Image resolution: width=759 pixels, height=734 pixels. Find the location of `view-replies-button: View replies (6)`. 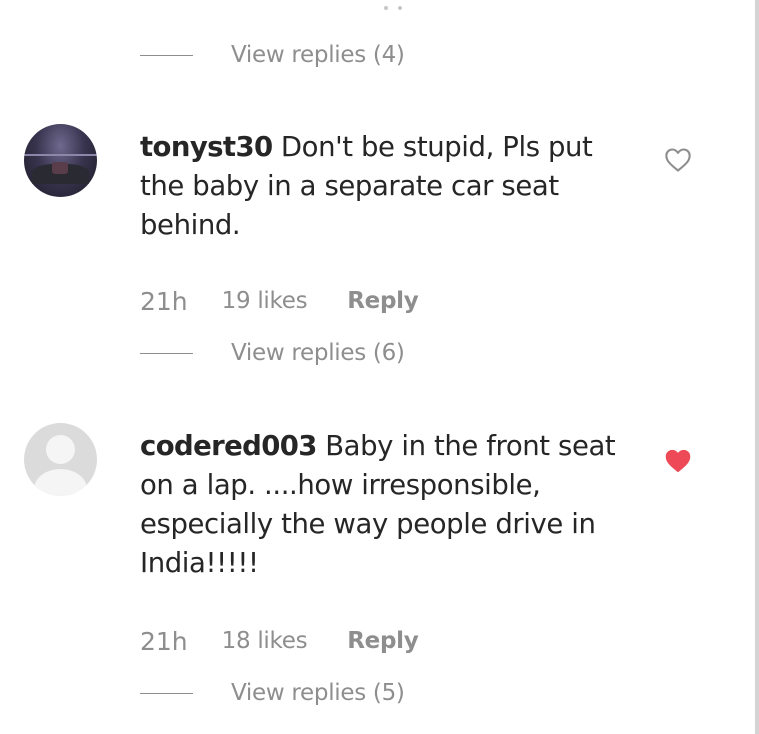

view-replies-button: View replies (6) is located at coordinates (272, 353).